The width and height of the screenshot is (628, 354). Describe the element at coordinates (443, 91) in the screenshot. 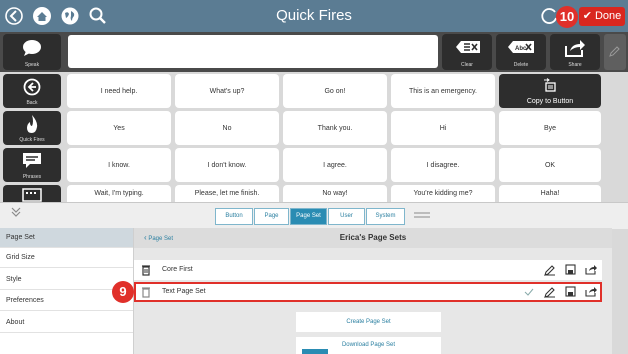

I see `phrase-button: This is an emergency.` at that location.